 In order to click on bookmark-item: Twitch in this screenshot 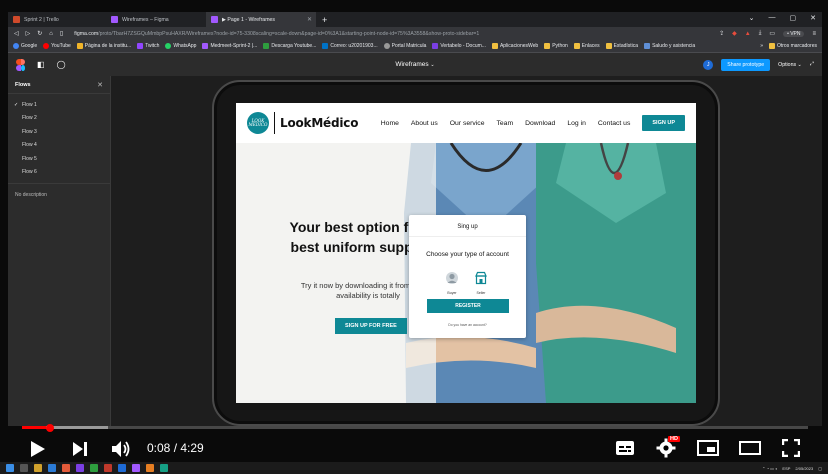, I will do `click(148, 46)`.